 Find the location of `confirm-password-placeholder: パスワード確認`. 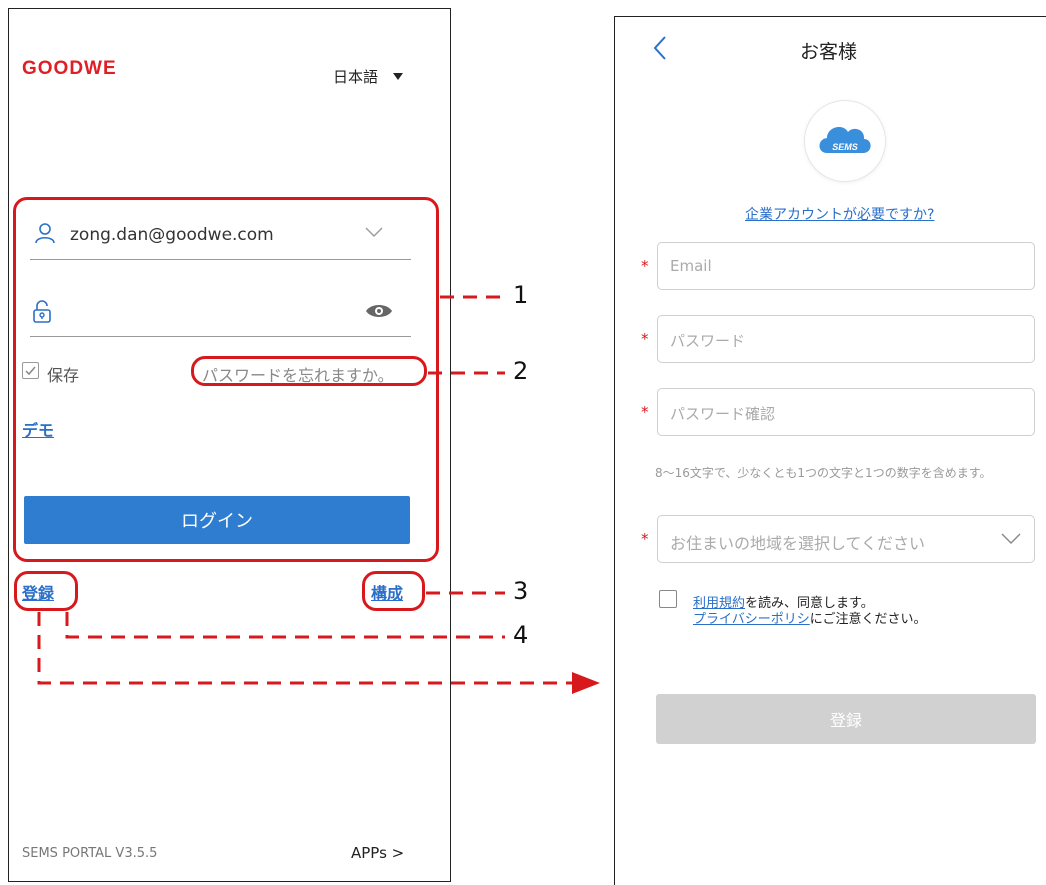

confirm-password-placeholder: パスワード確認 is located at coordinates (723, 414).